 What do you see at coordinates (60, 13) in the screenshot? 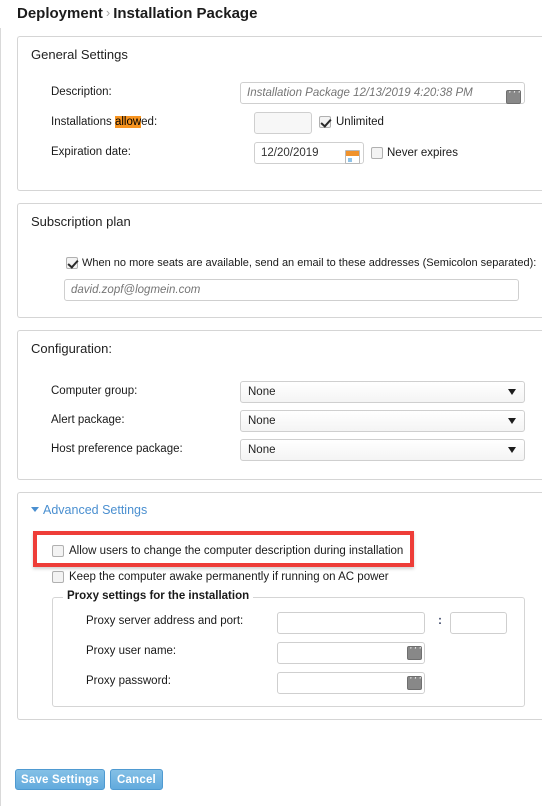
I see `breadcrumb-root: Deployment` at bounding box center [60, 13].